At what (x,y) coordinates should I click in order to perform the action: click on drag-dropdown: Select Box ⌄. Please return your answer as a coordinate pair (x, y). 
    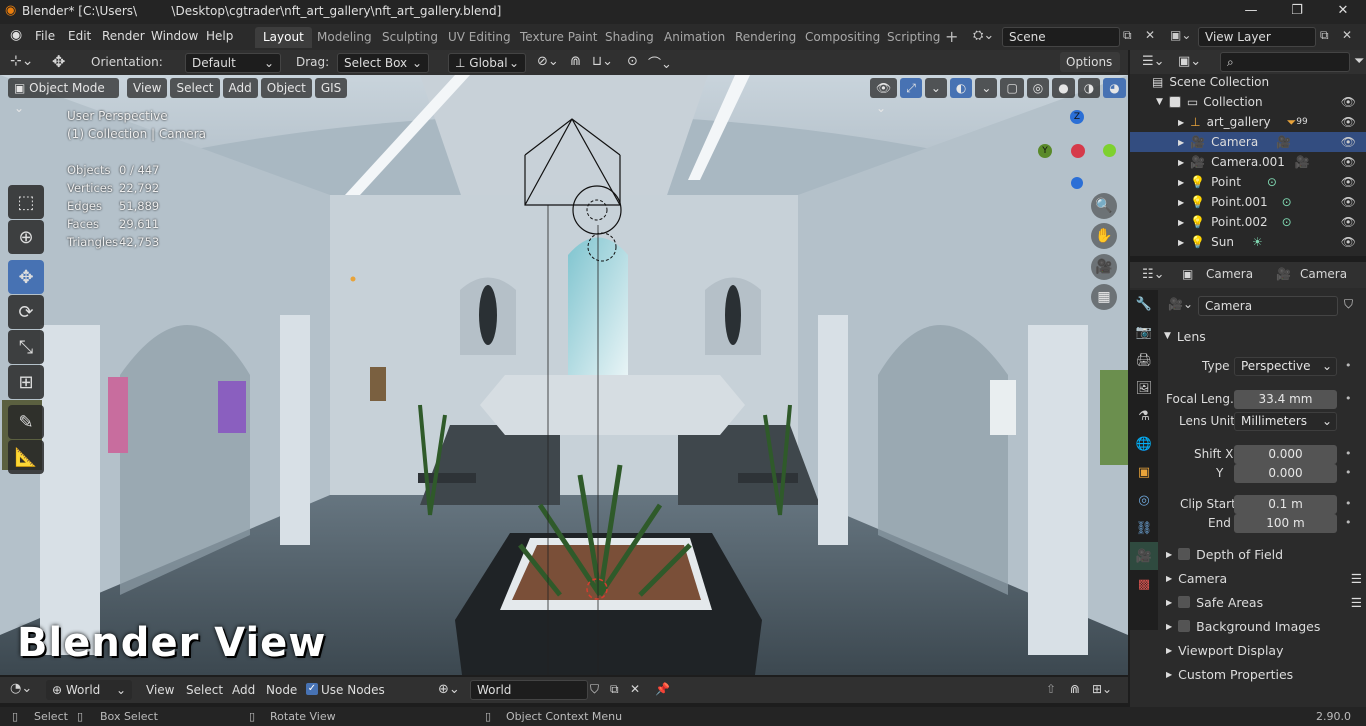
    Looking at the image, I should click on (383, 63).